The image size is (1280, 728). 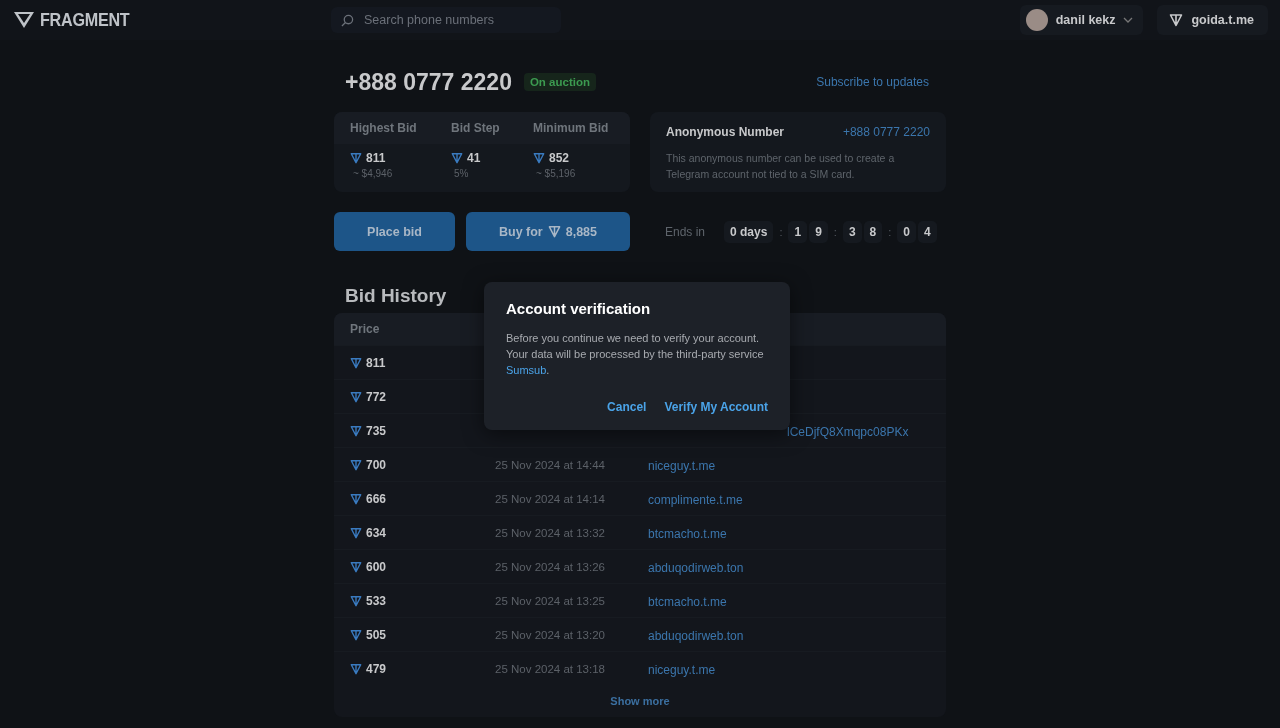 I want to click on days-counter: 0 days, so click(x=749, y=231).